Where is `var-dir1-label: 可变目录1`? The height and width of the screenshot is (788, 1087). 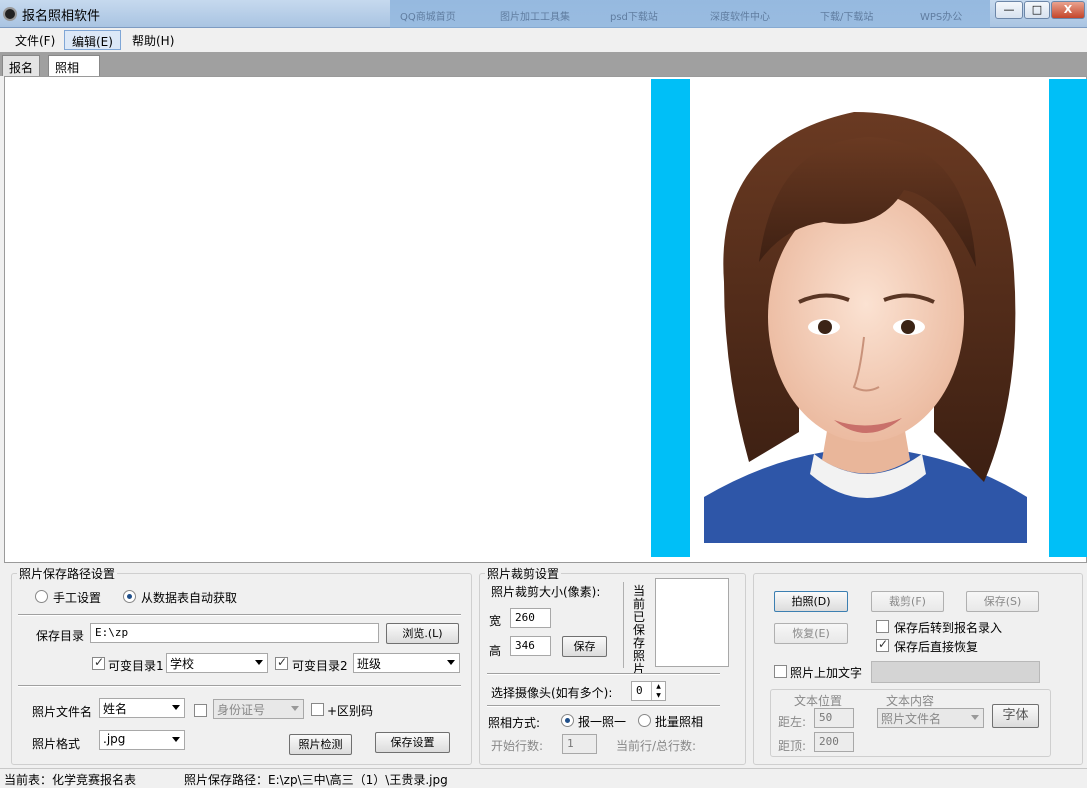 var-dir1-label: 可变目录1 is located at coordinates (136, 666).